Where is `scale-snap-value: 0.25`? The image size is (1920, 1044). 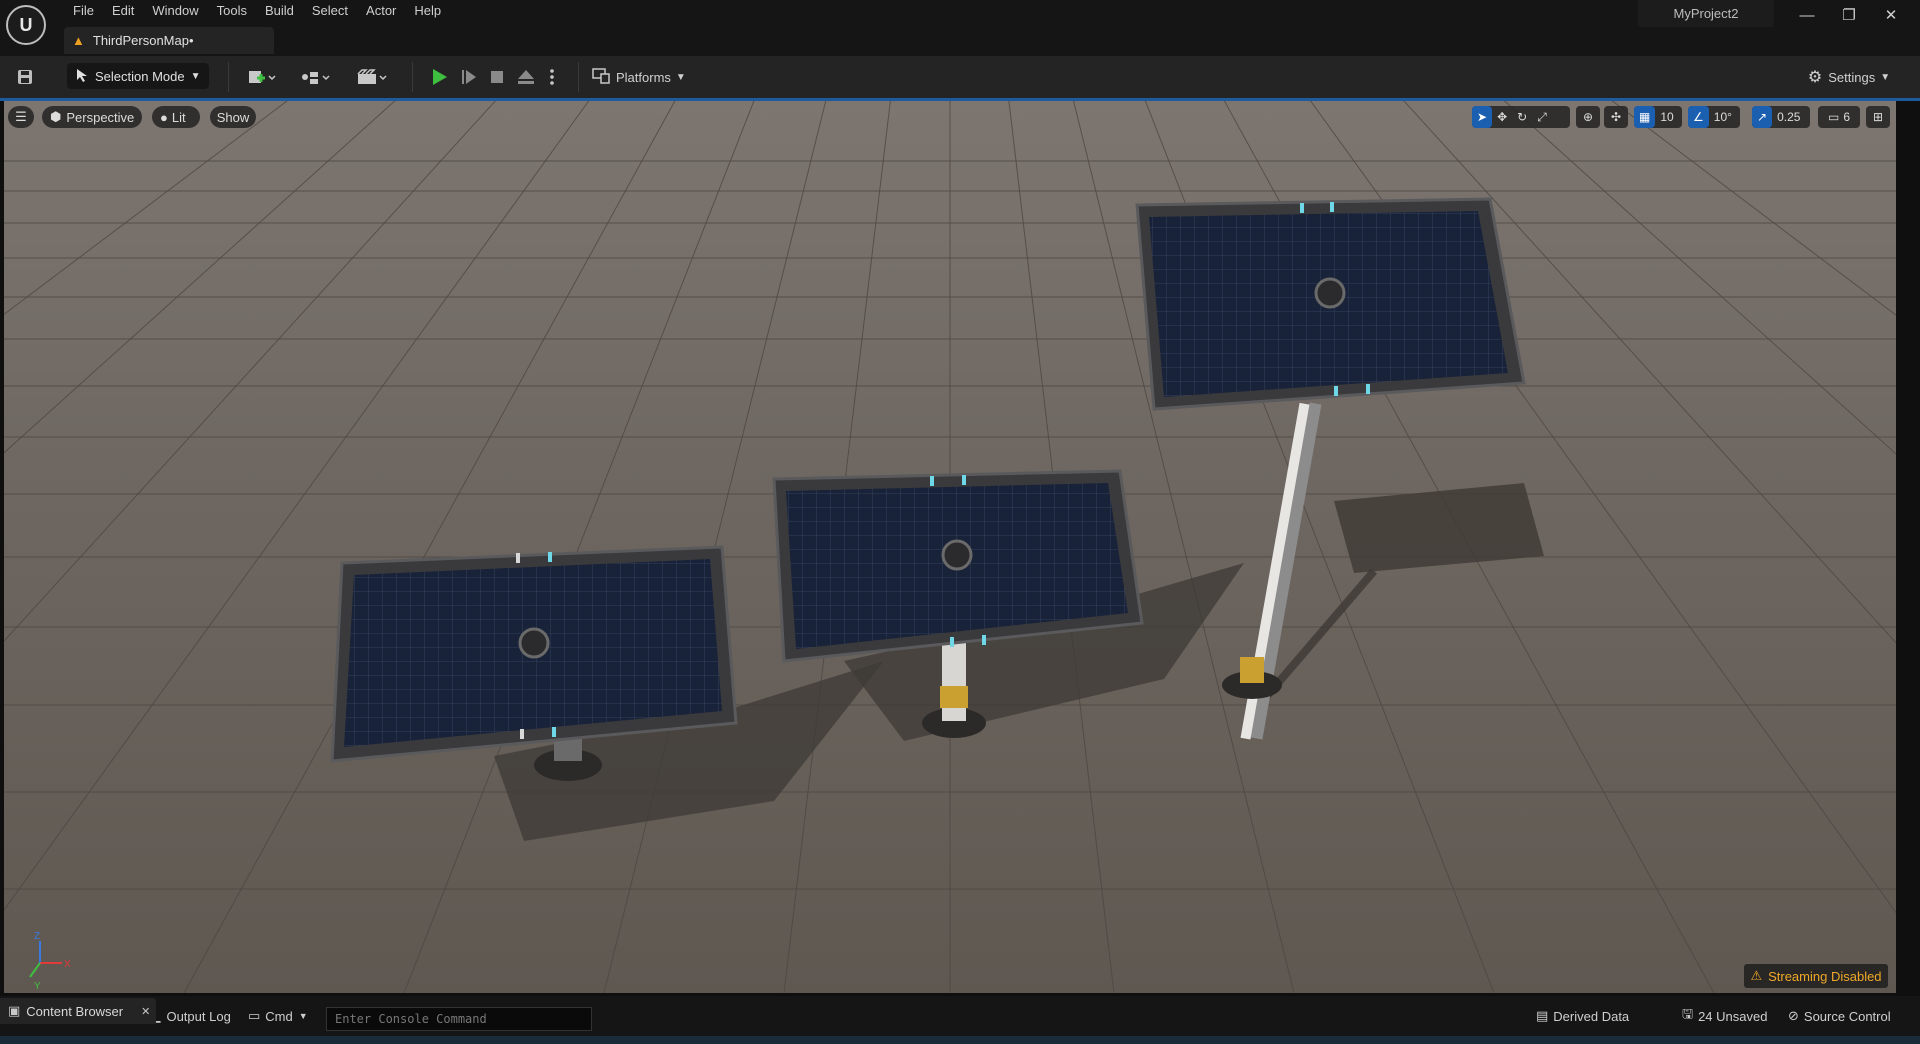 scale-snap-value: 0.25 is located at coordinates (1789, 117).